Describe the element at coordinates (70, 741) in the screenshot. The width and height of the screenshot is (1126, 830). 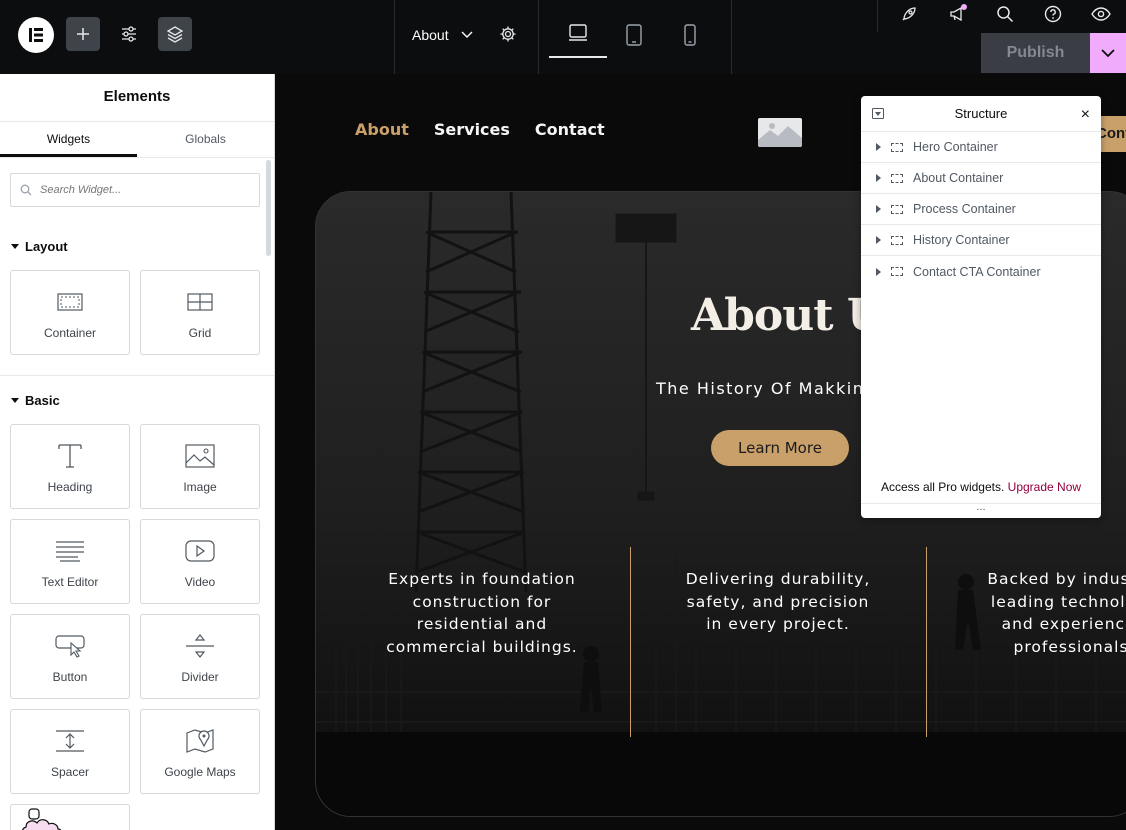
I see `spacer-icon` at that location.